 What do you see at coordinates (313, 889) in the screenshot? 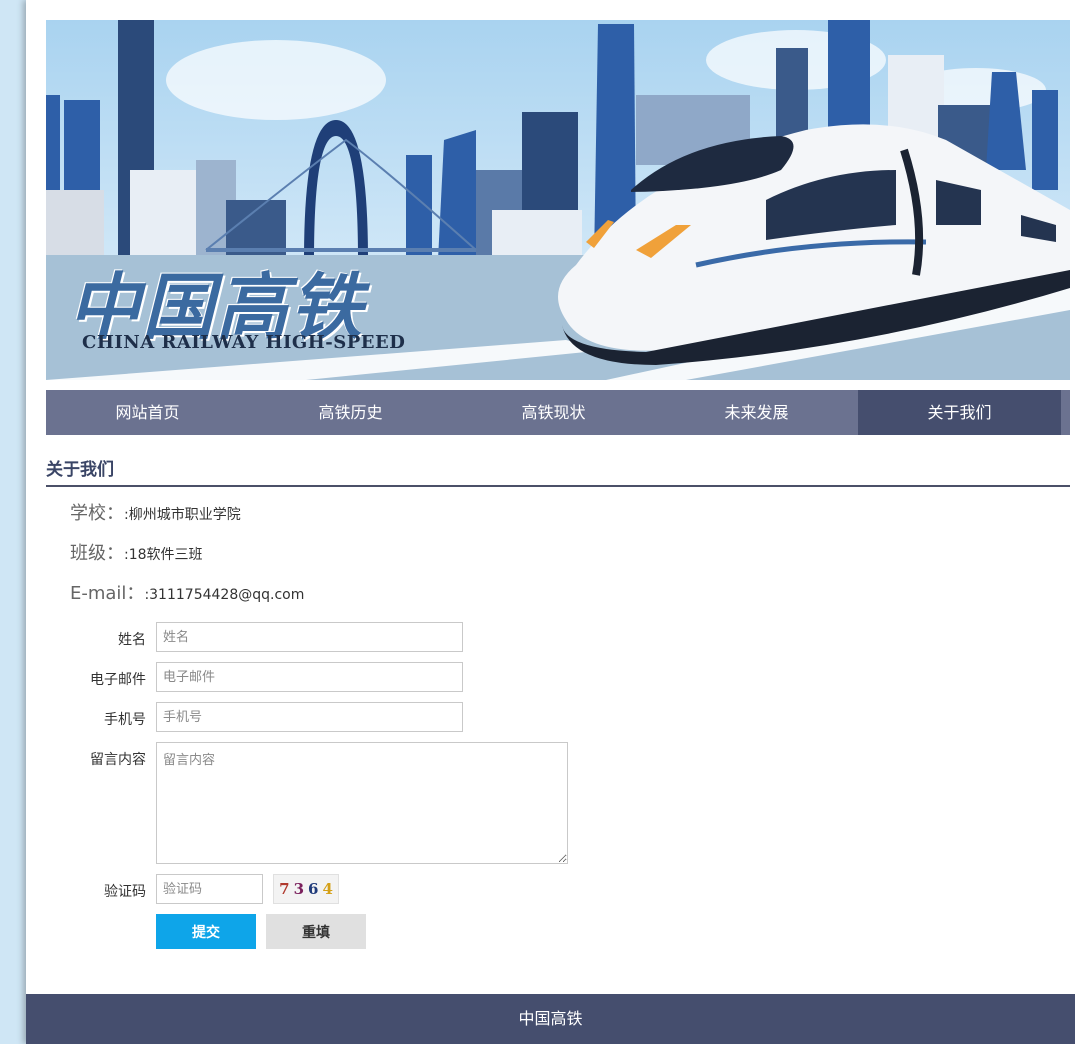
I see `captcha-char: 6` at bounding box center [313, 889].